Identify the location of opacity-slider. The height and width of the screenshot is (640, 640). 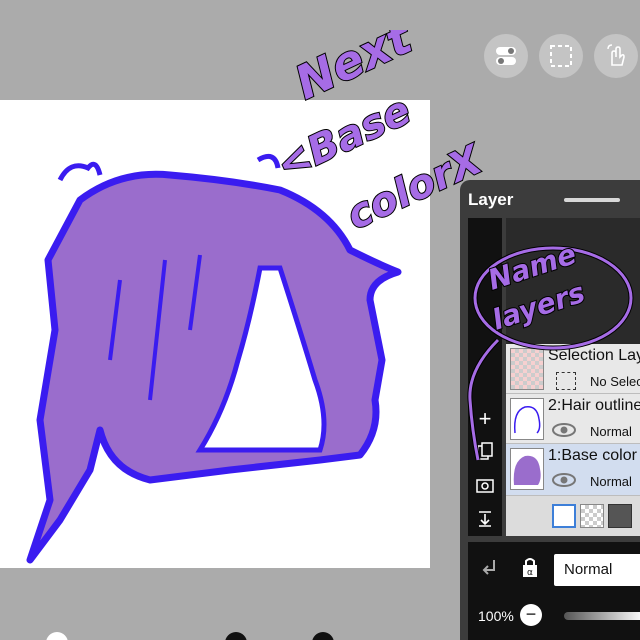
(602, 616).